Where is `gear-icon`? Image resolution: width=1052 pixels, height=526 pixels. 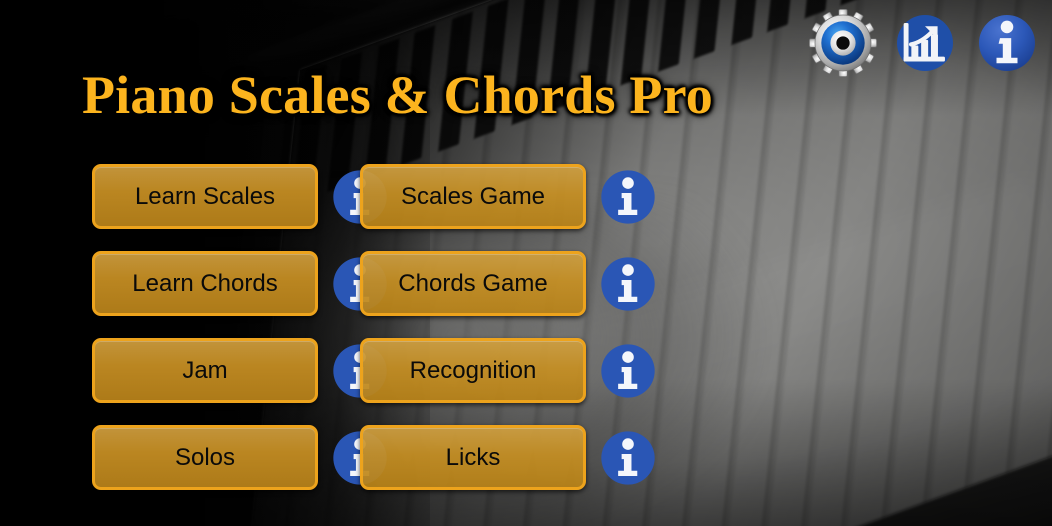
gear-icon is located at coordinates (843, 43).